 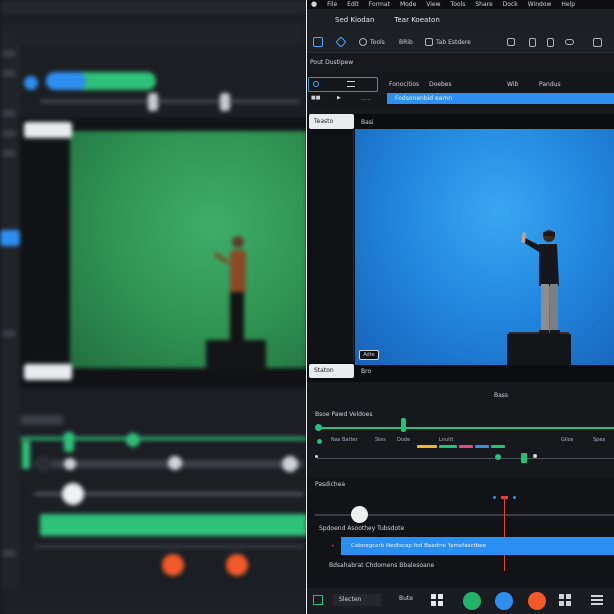 What do you see at coordinates (540, 282) in the screenshot?
I see `person-figure` at bounding box center [540, 282].